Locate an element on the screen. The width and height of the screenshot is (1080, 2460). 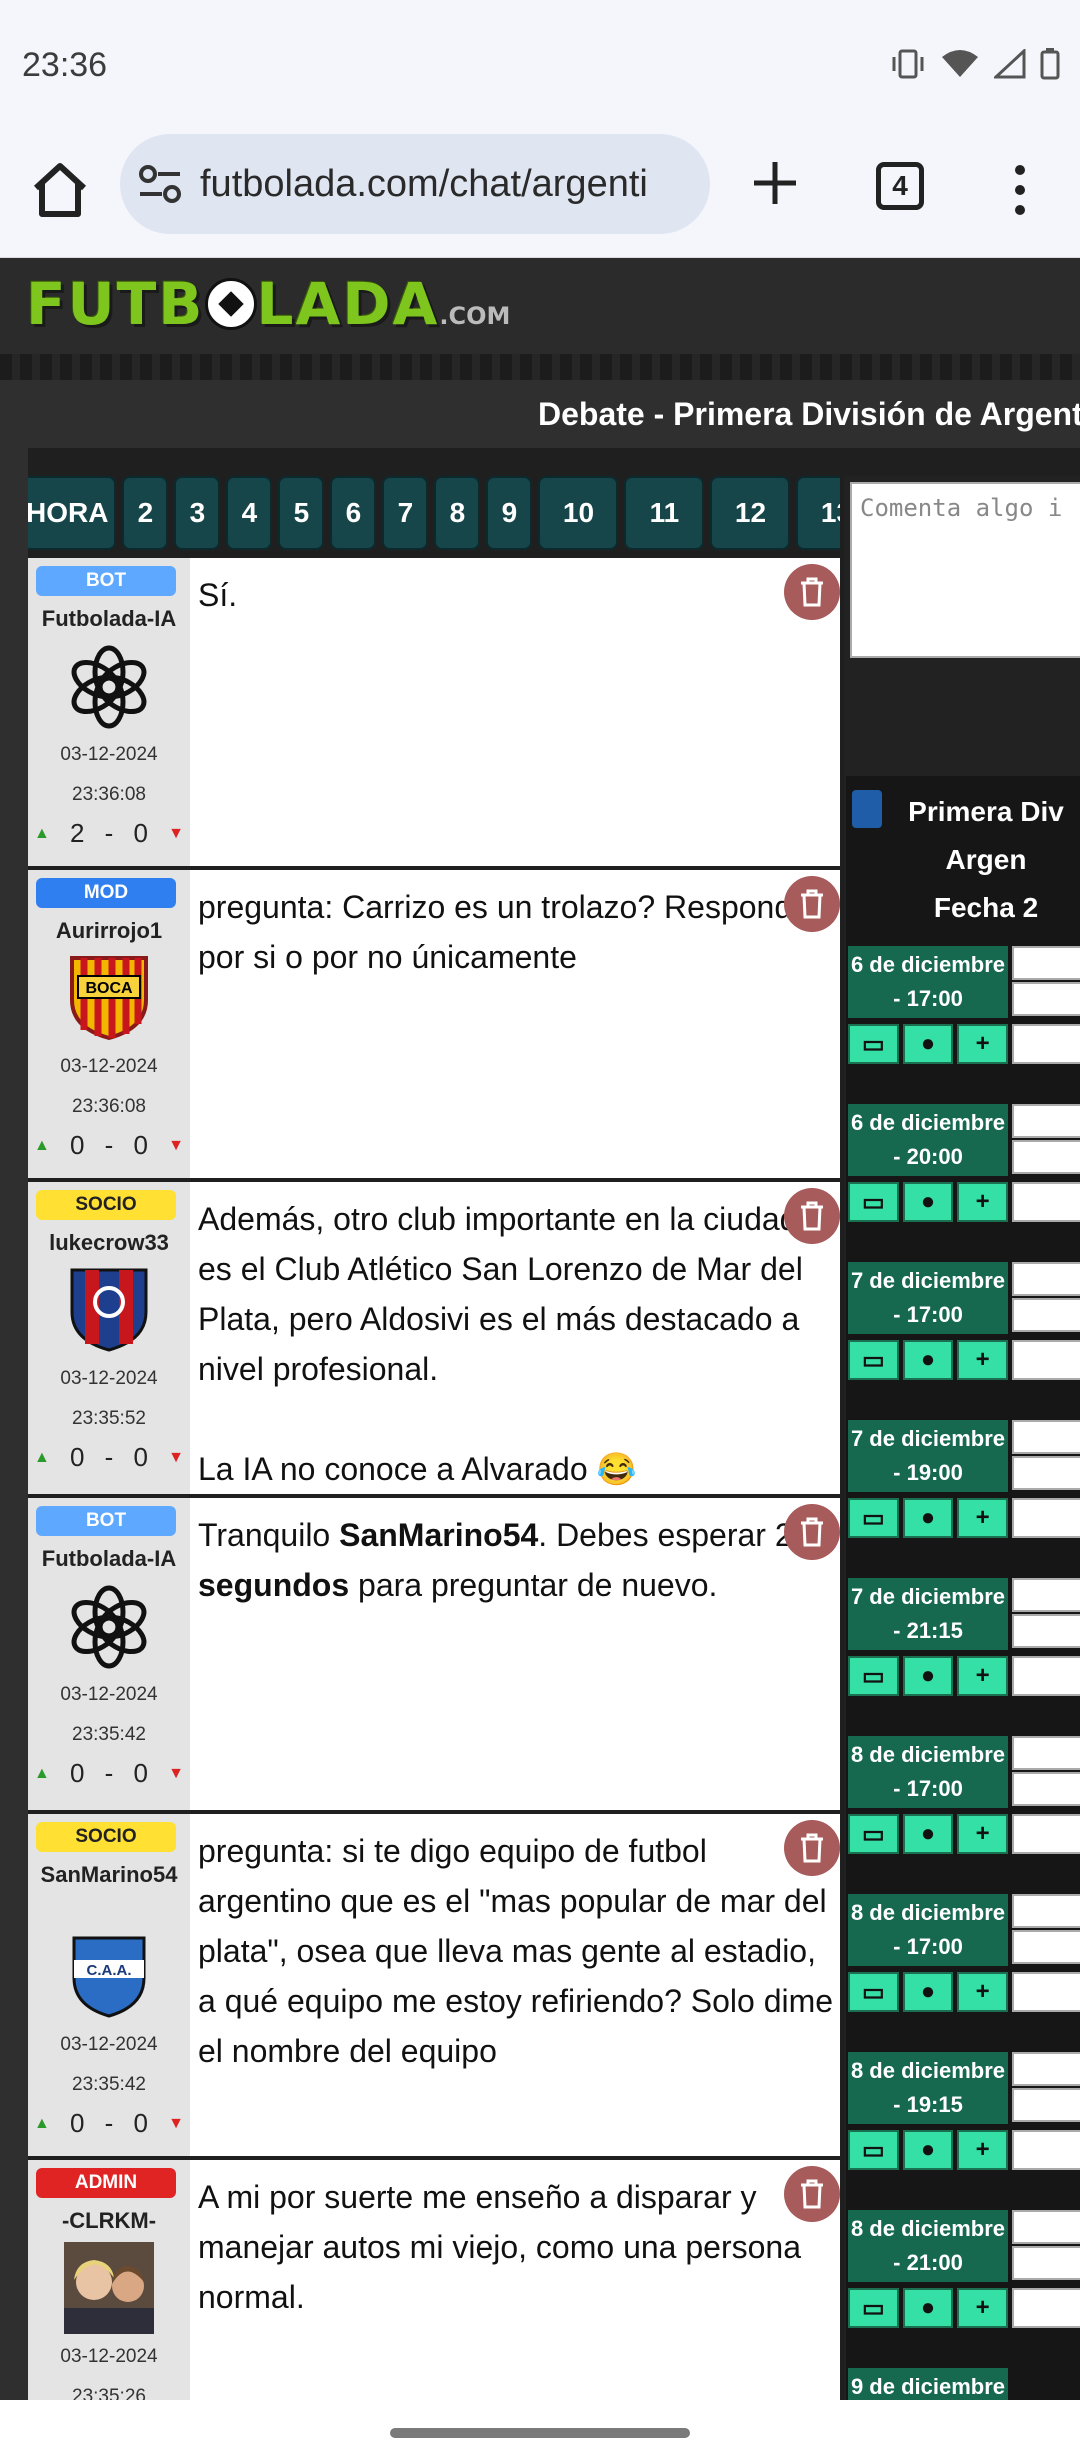
page-button: 4 is located at coordinates (249, 513).